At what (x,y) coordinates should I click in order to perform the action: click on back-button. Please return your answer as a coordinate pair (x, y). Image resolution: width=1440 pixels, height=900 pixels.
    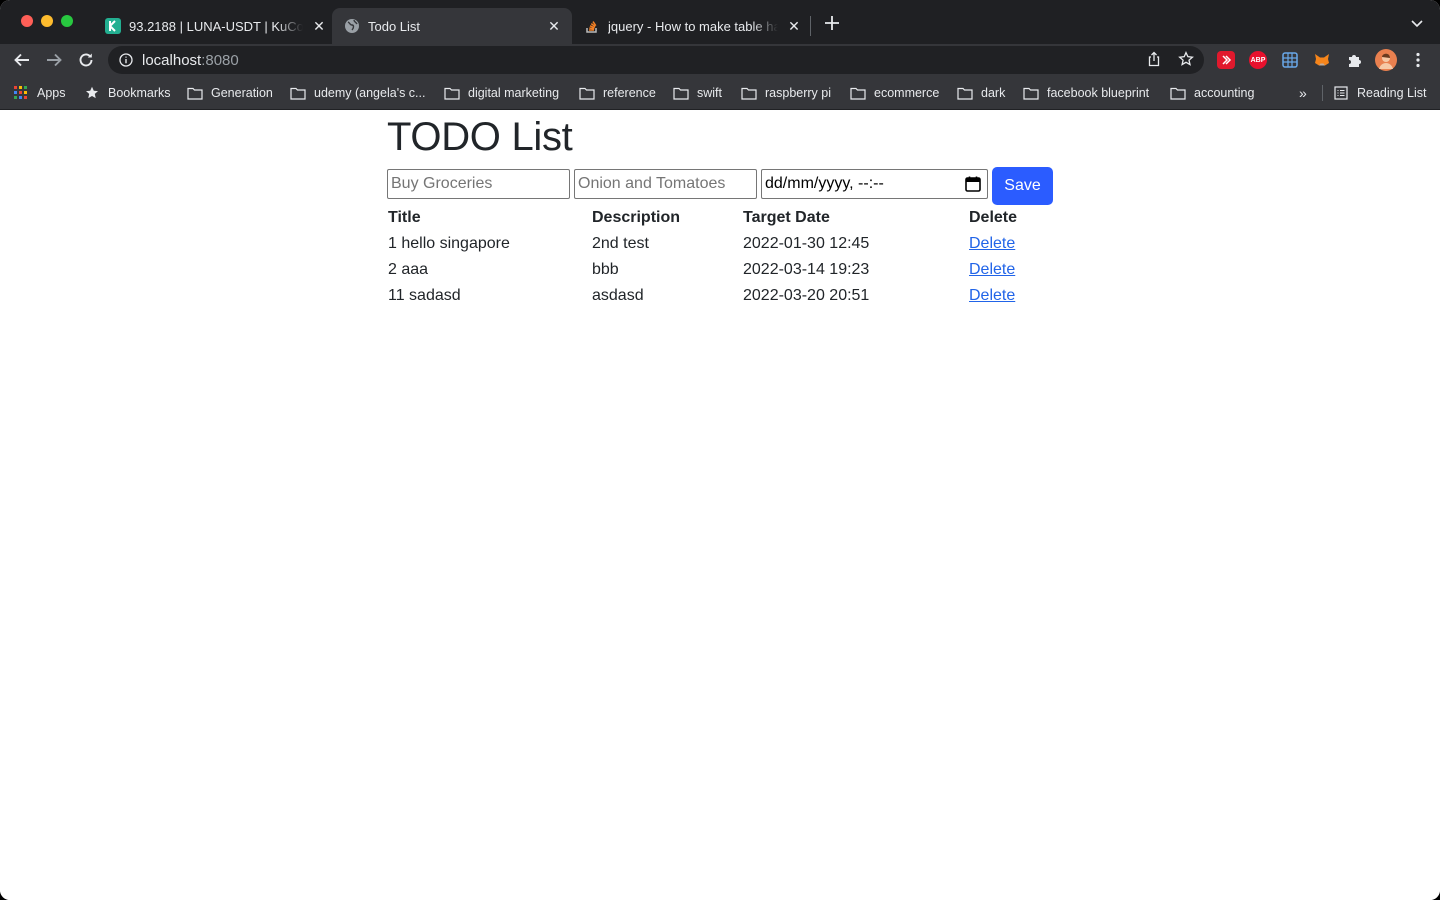
    Looking at the image, I should click on (22, 60).